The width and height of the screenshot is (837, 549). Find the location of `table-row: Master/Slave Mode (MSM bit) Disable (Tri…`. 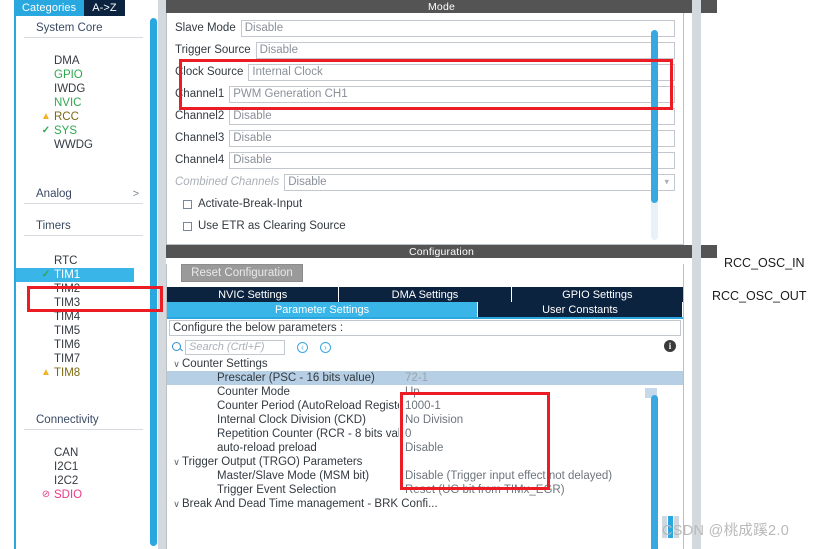

table-row: Master/Slave Mode (MSM bit) Disable (Tri… is located at coordinates (425, 476).